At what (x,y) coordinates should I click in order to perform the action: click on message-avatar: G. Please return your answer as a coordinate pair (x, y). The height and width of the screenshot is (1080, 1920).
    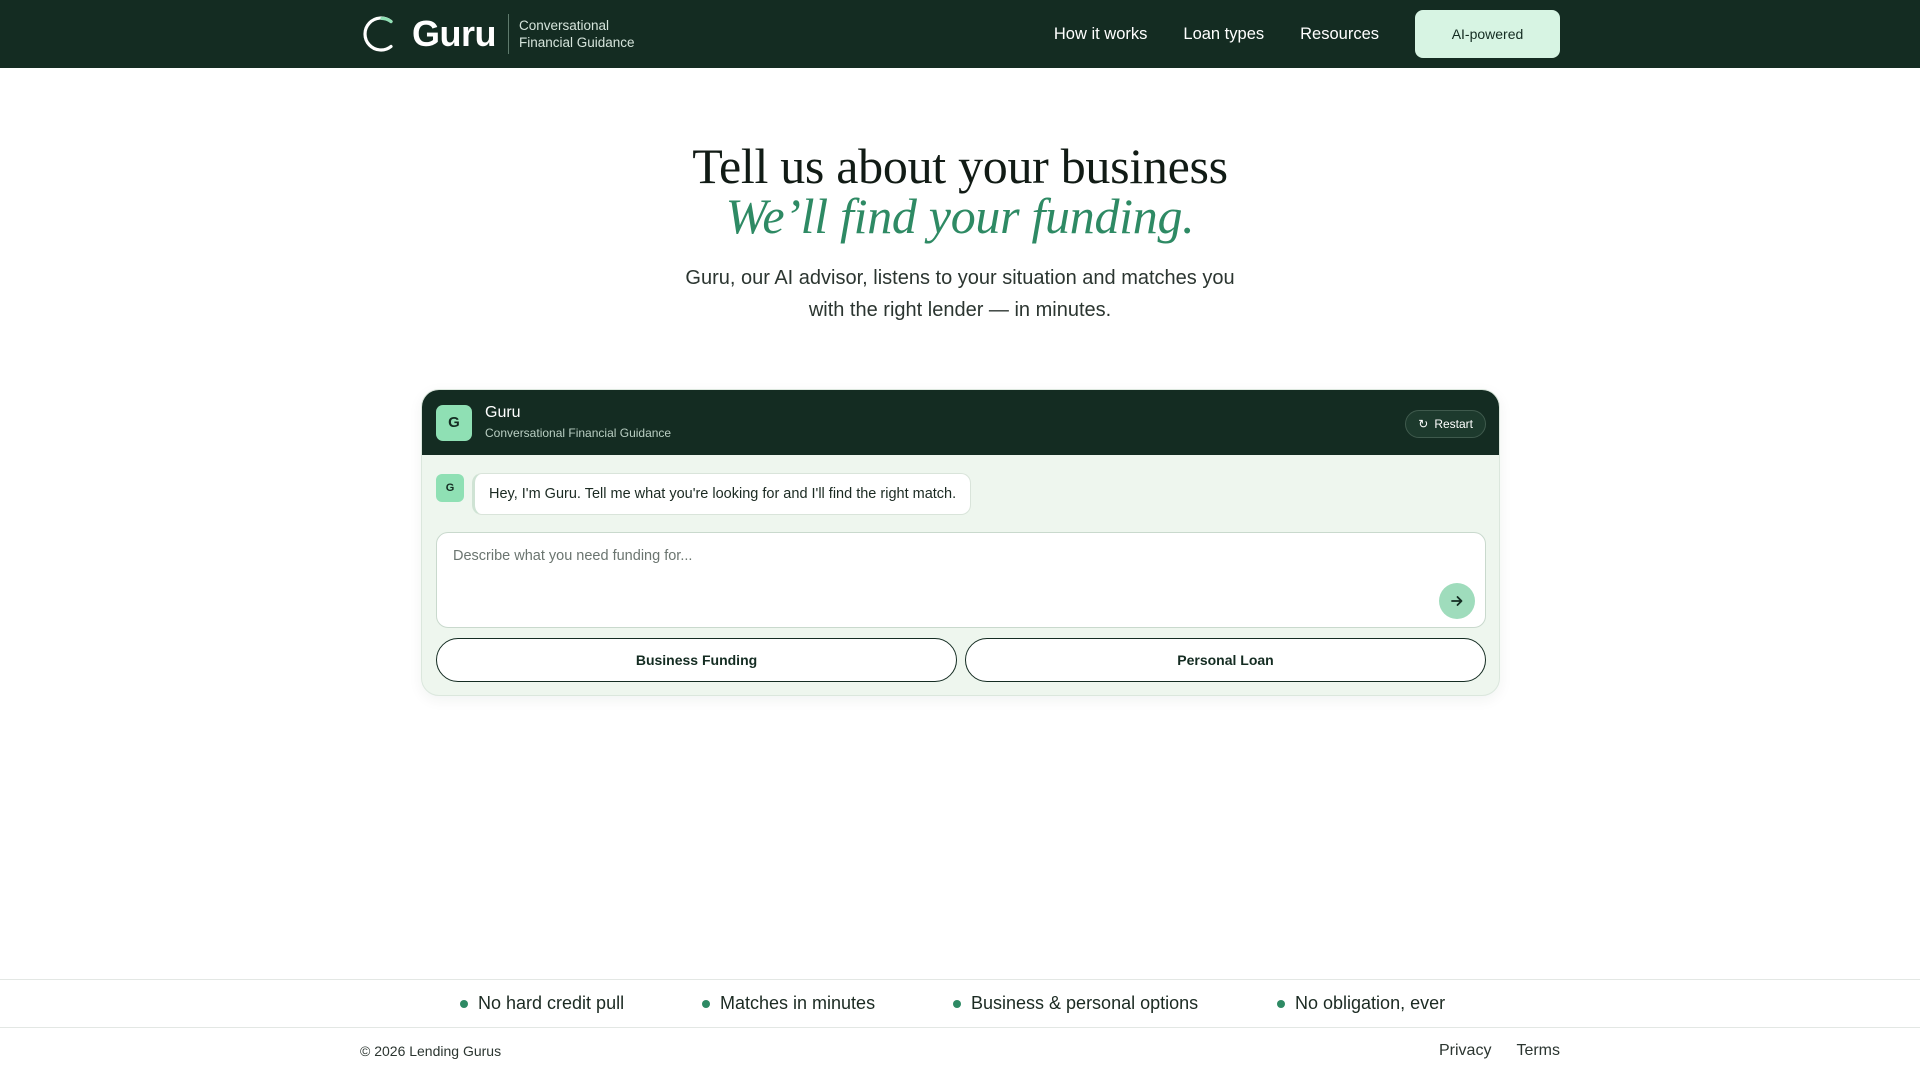
    Looking at the image, I should click on (450, 488).